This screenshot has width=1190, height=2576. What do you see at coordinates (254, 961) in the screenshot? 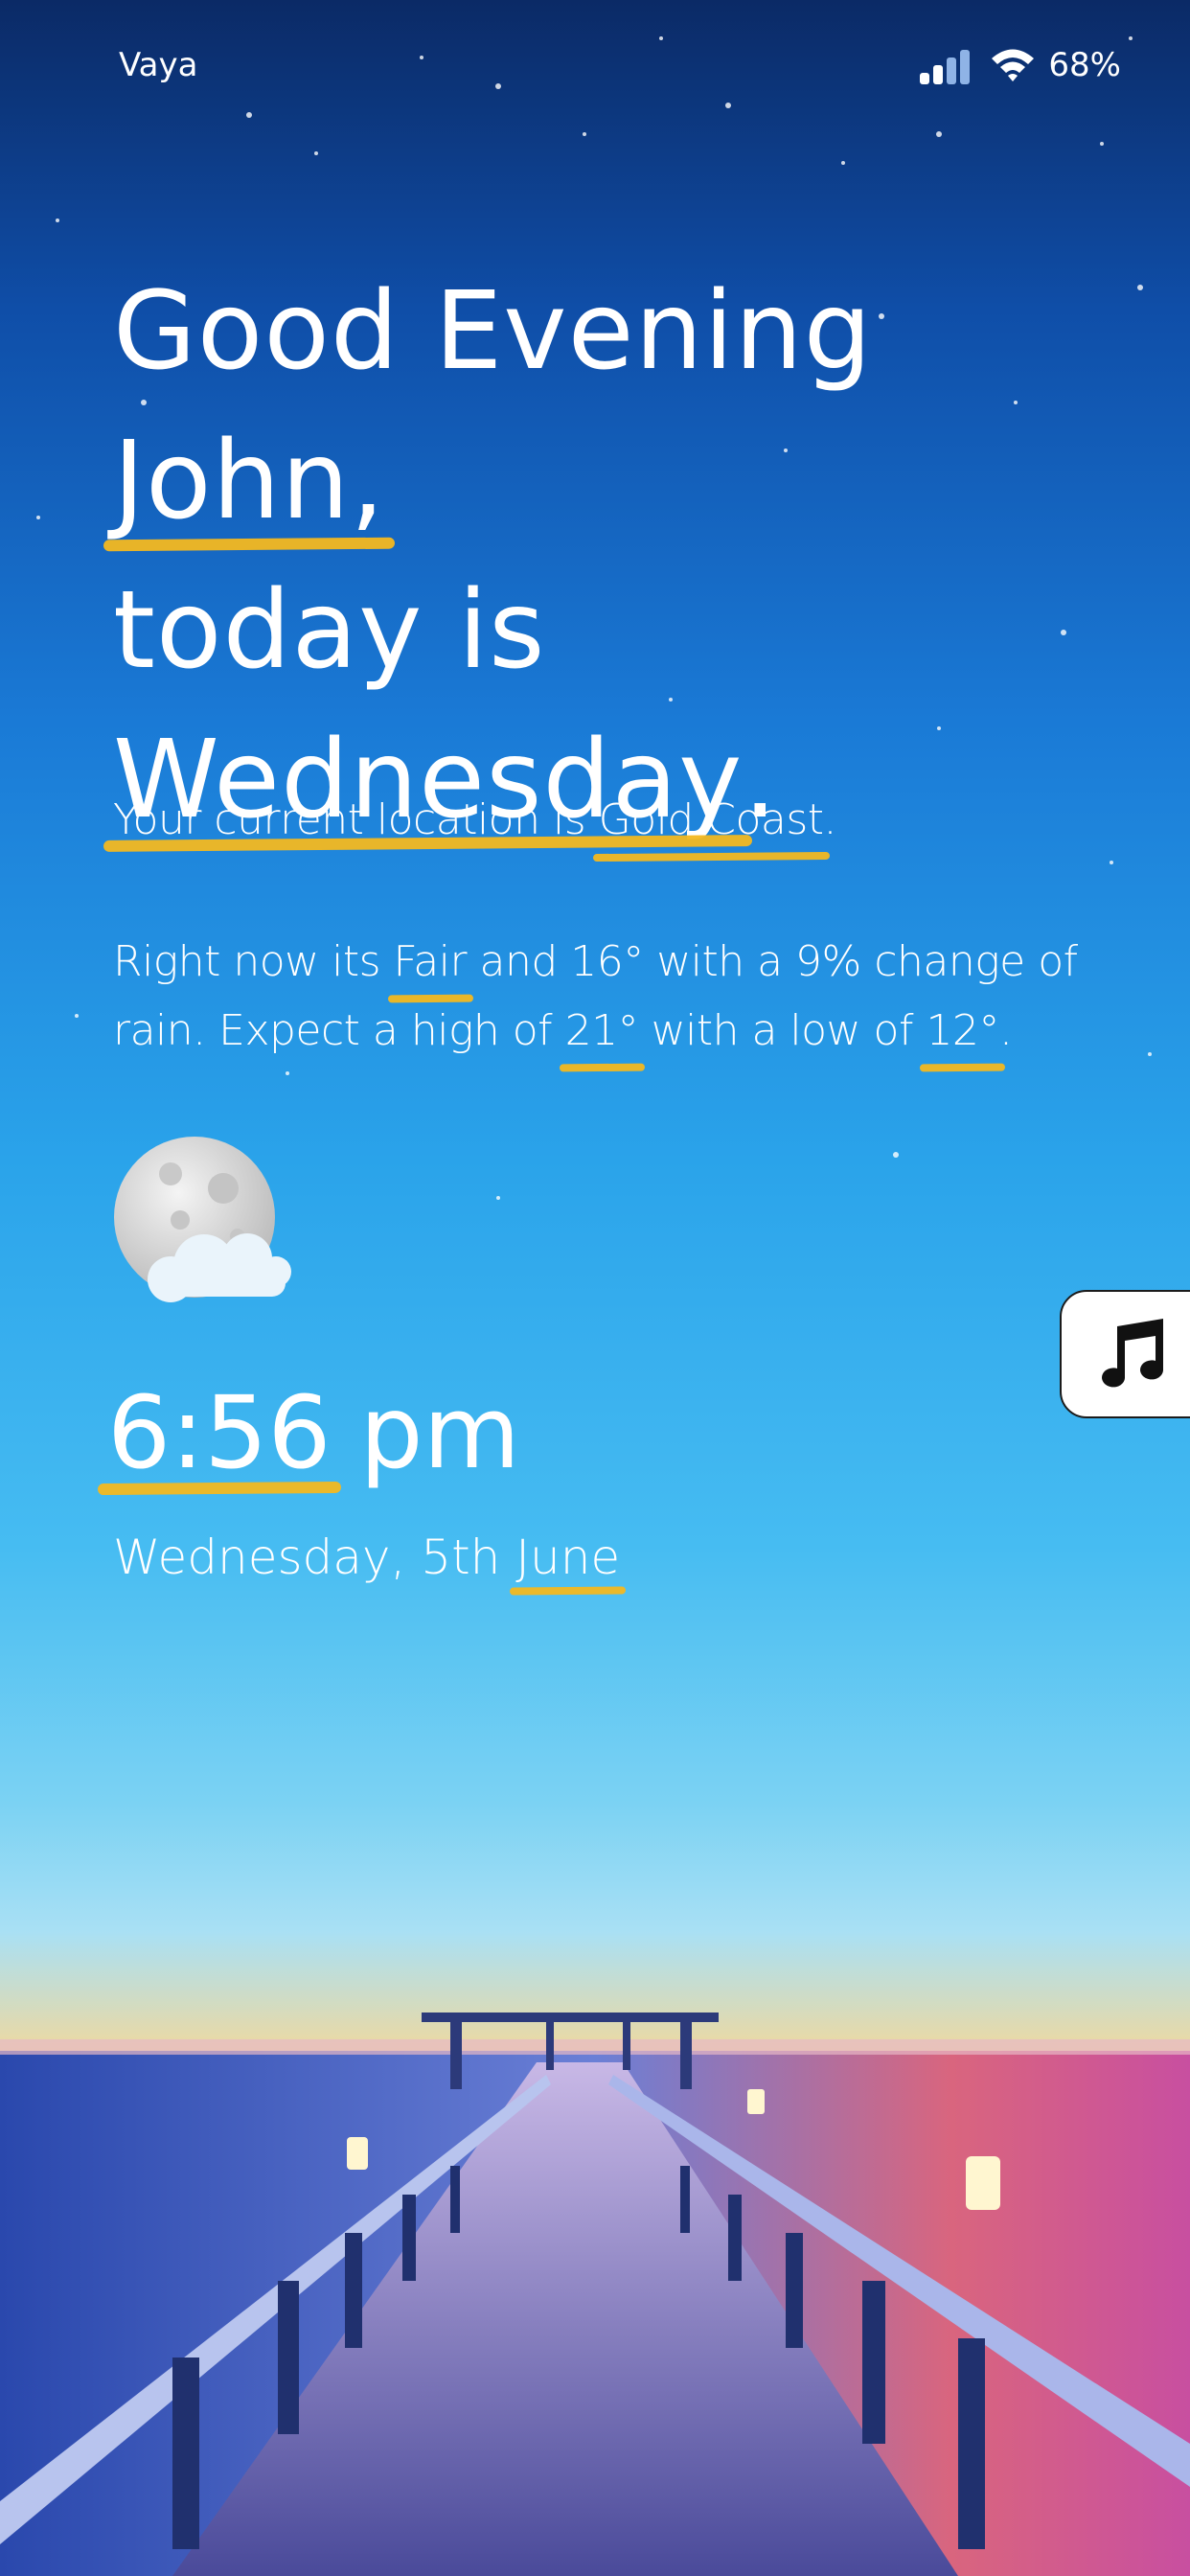
I see `weather-prefix: Right now its` at bounding box center [254, 961].